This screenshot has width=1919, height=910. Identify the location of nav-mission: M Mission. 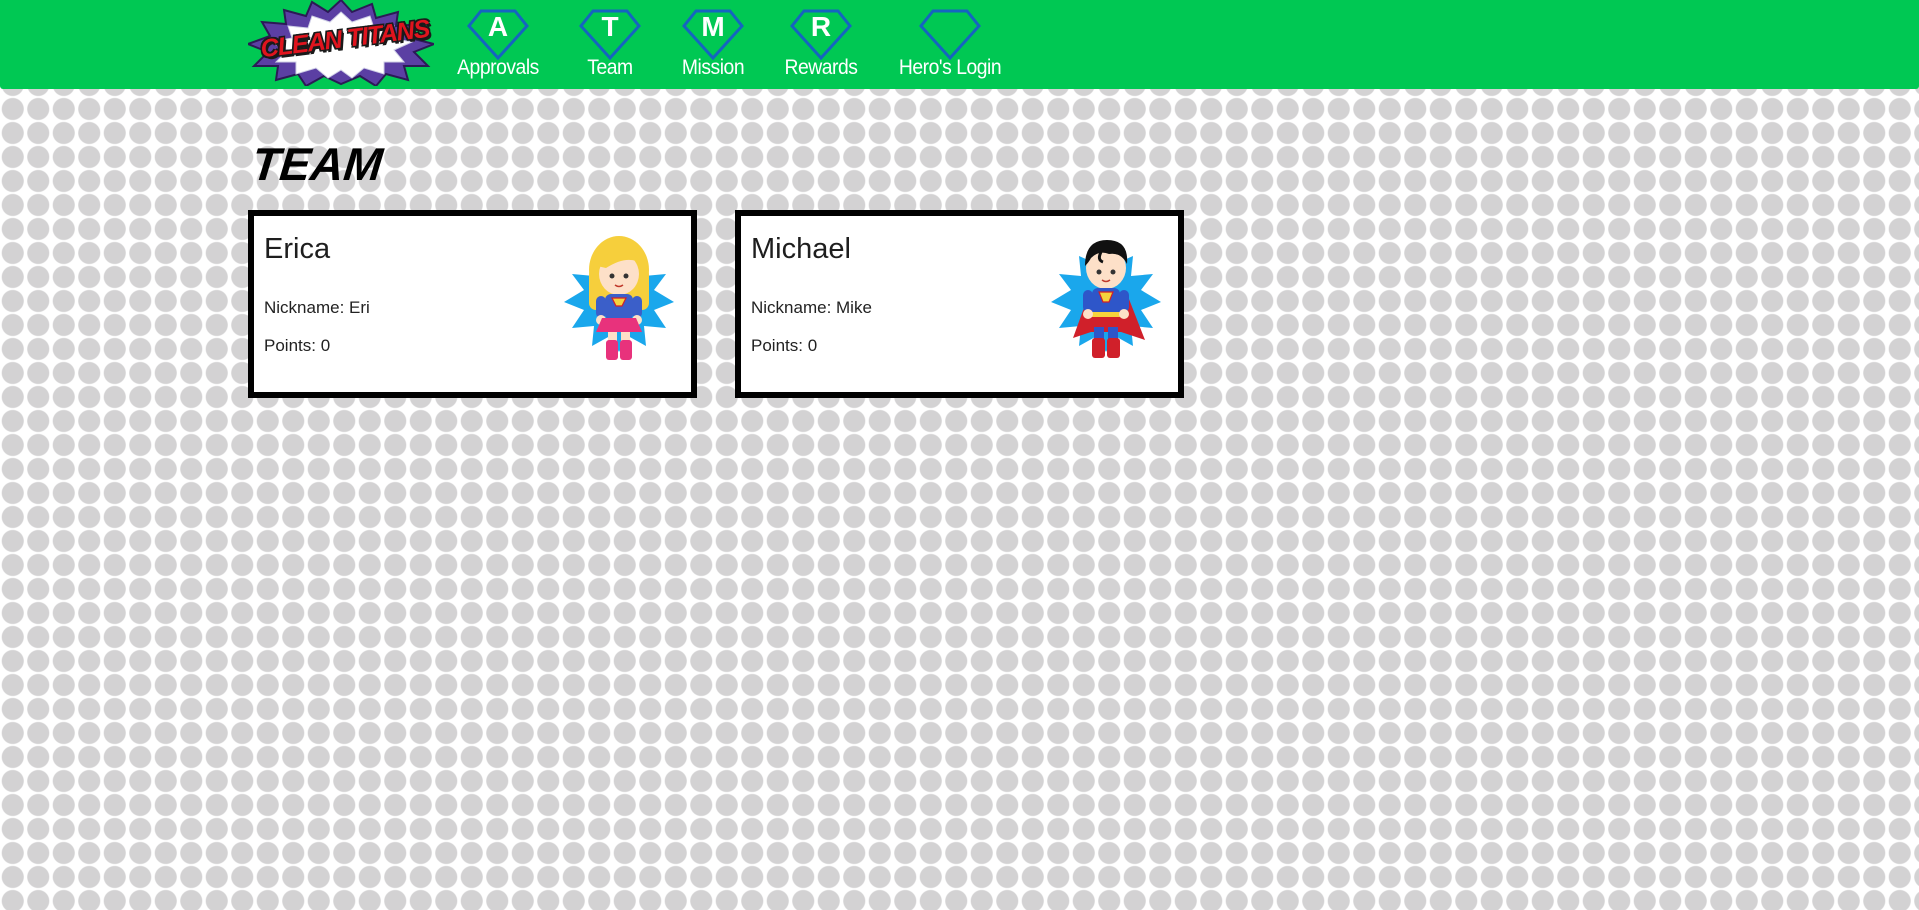
(713, 45).